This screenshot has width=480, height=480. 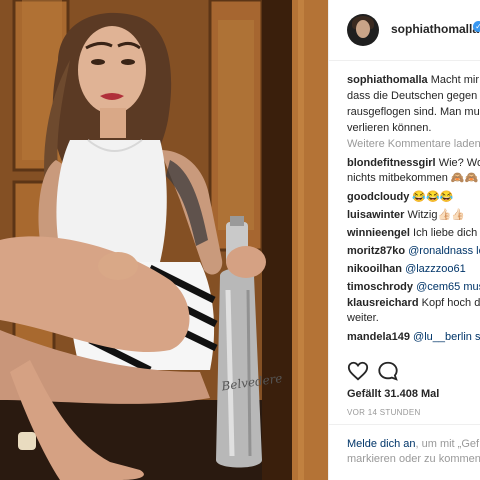 What do you see at coordinates (391, 163) in the screenshot?
I see `comment-username: blondefitnessgirl` at bounding box center [391, 163].